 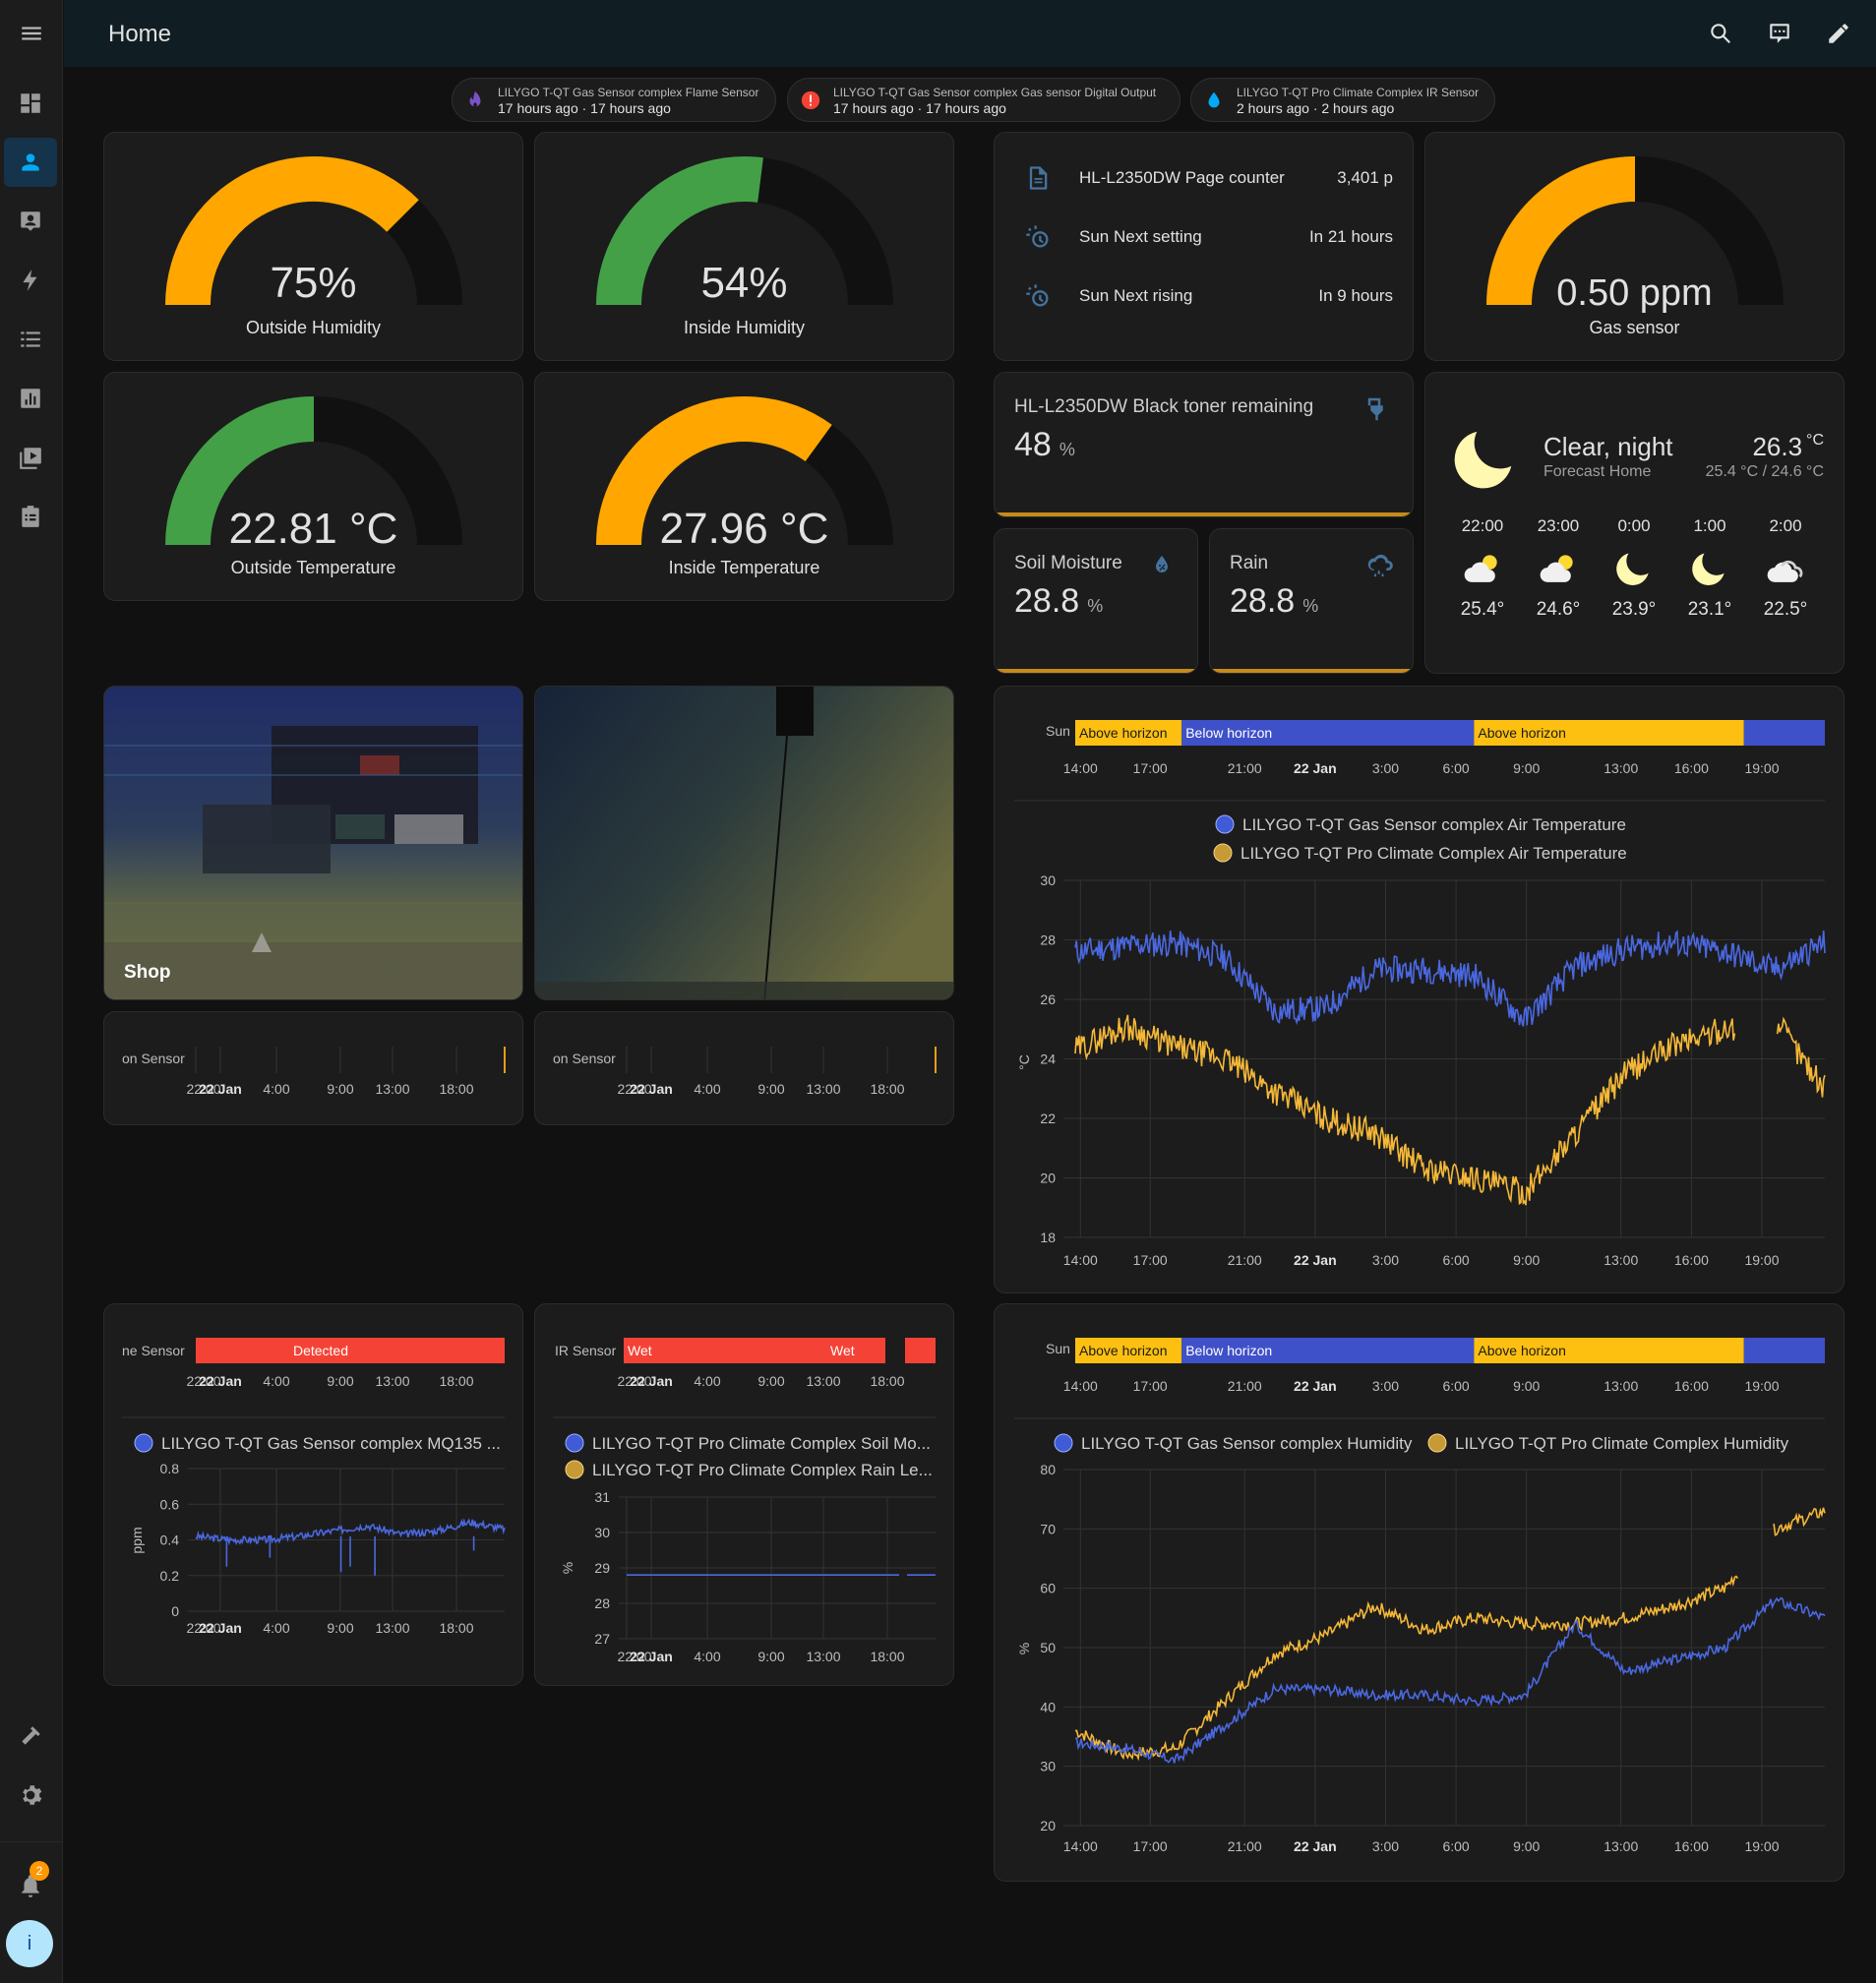 What do you see at coordinates (1764, 471) in the screenshot?
I see `weather-temp-range: 25.4 °C / 24.6 °C` at bounding box center [1764, 471].